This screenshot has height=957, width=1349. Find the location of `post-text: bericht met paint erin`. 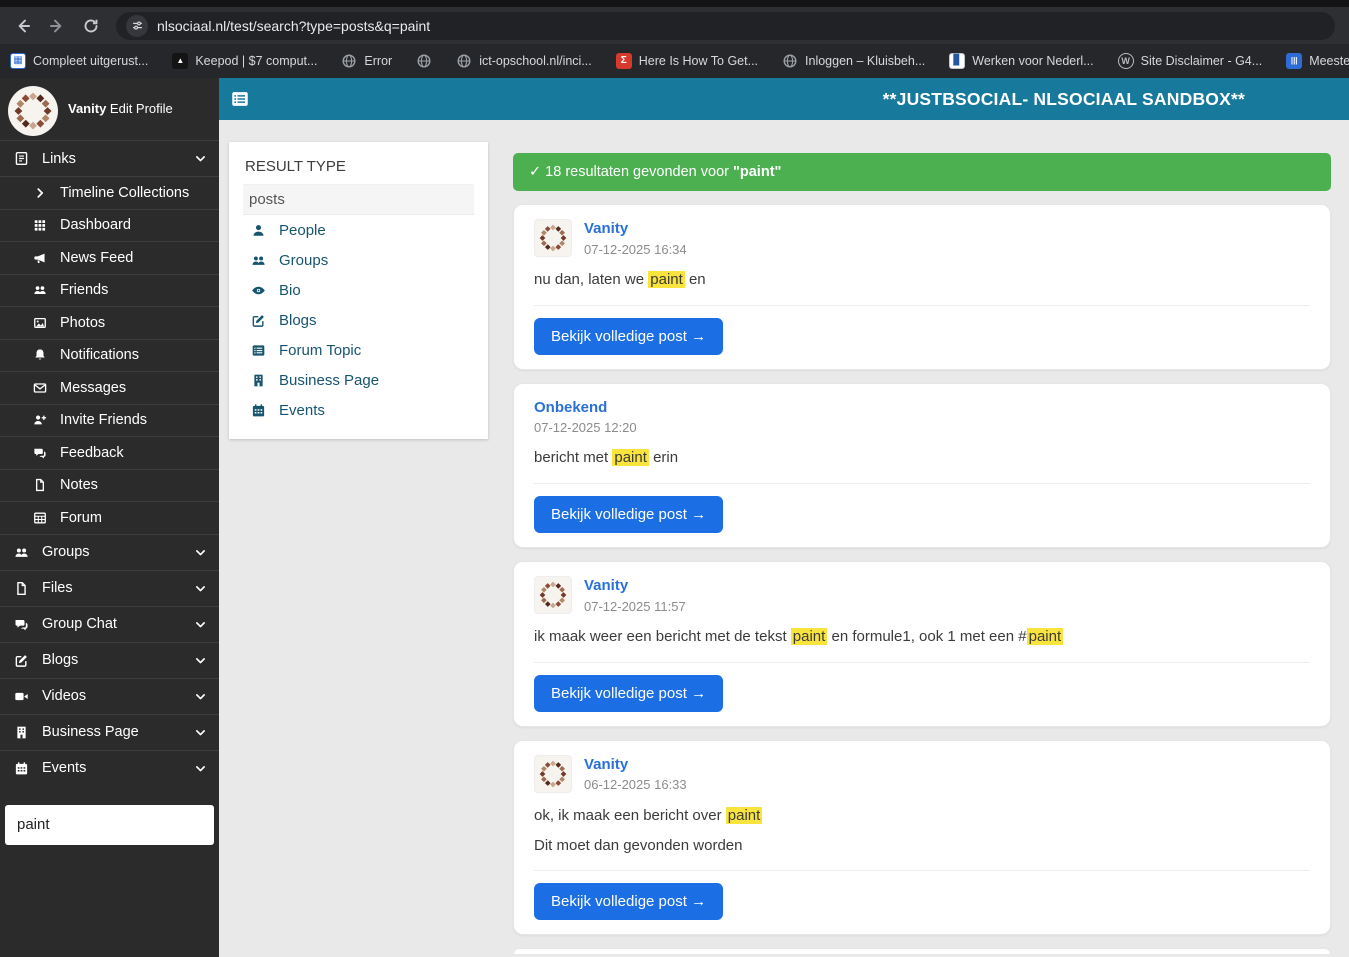

post-text: bericht met paint erin is located at coordinates (606, 458).